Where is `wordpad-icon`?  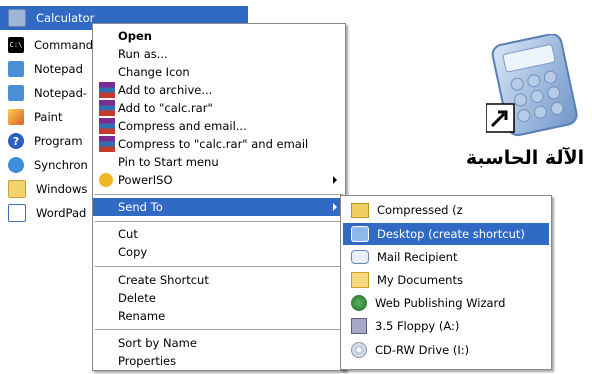
wordpad-icon is located at coordinates (17, 213).